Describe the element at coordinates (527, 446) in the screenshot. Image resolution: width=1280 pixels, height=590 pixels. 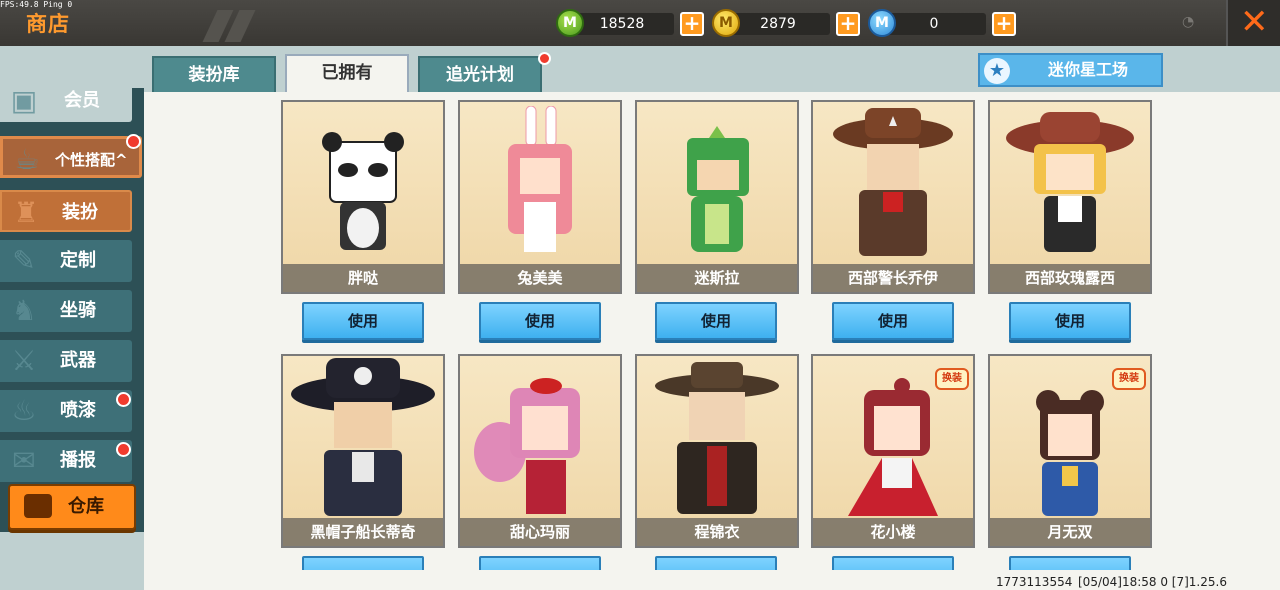
I see `sweetheart-character-image` at that location.